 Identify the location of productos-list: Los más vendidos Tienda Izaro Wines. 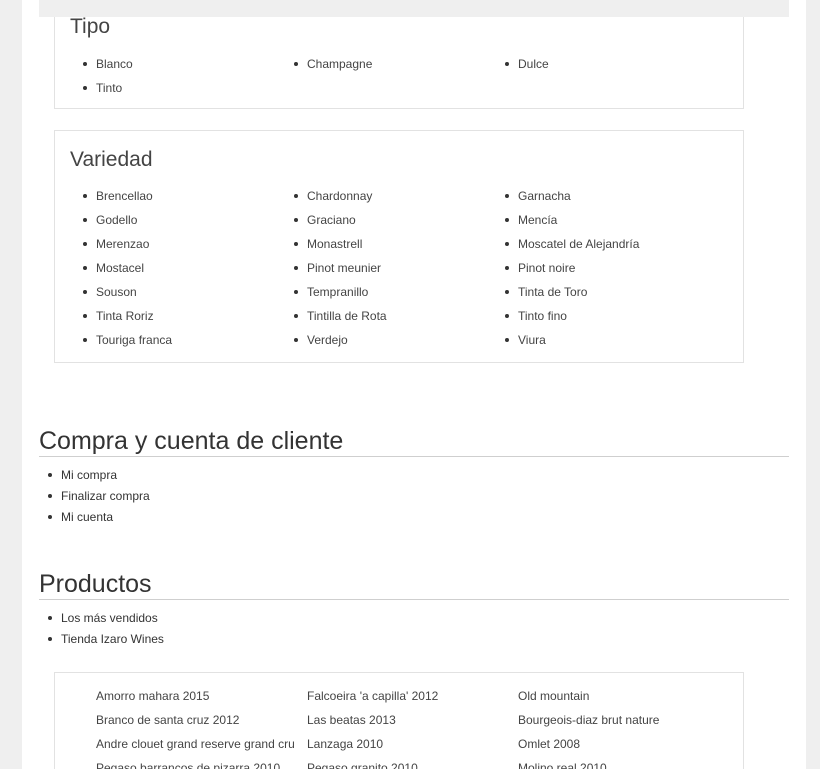
(106, 631).